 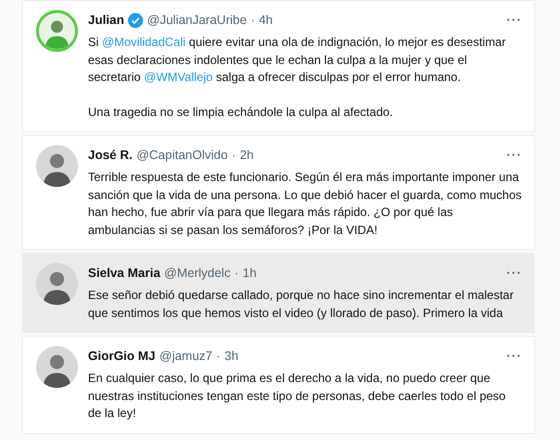 What do you see at coordinates (185, 356) in the screenshot?
I see `user-handle: @jamuz7` at bounding box center [185, 356].